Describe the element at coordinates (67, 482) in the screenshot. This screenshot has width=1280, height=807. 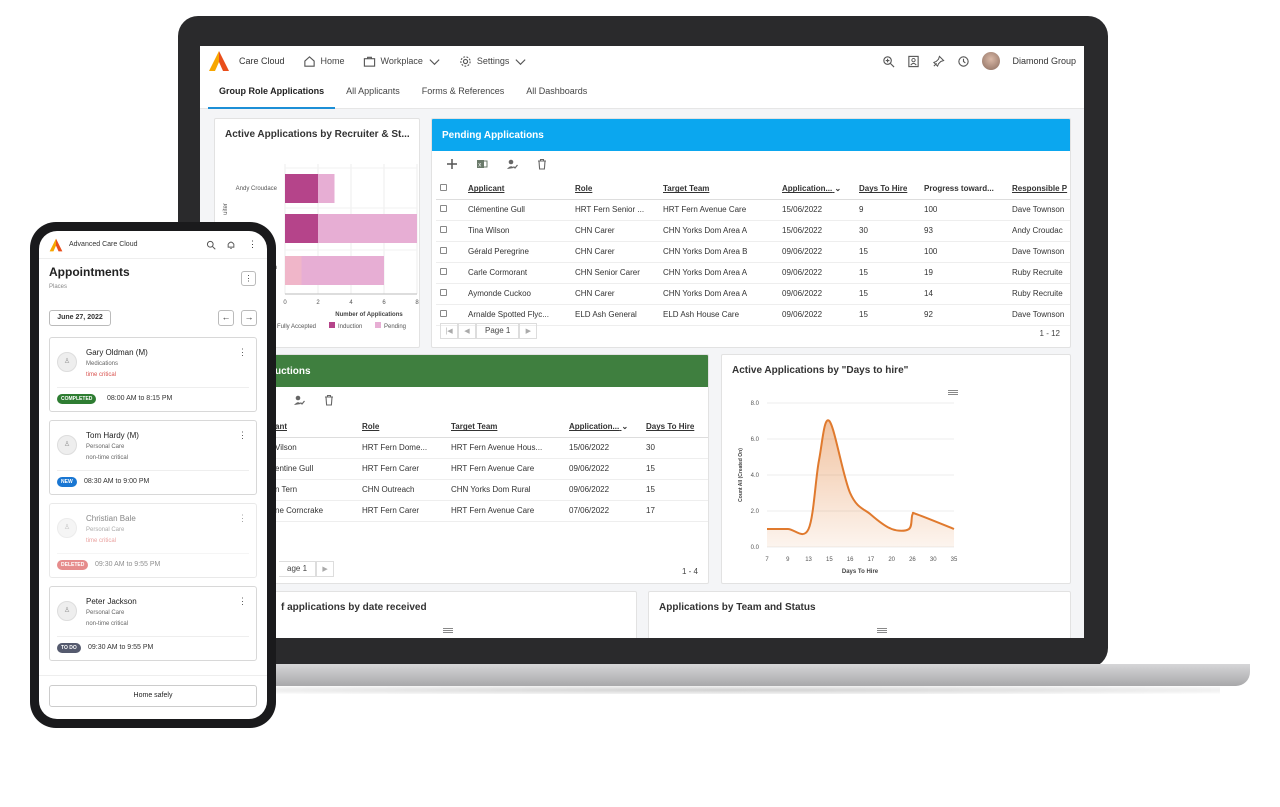
I see `status-badge: NEW` at that location.